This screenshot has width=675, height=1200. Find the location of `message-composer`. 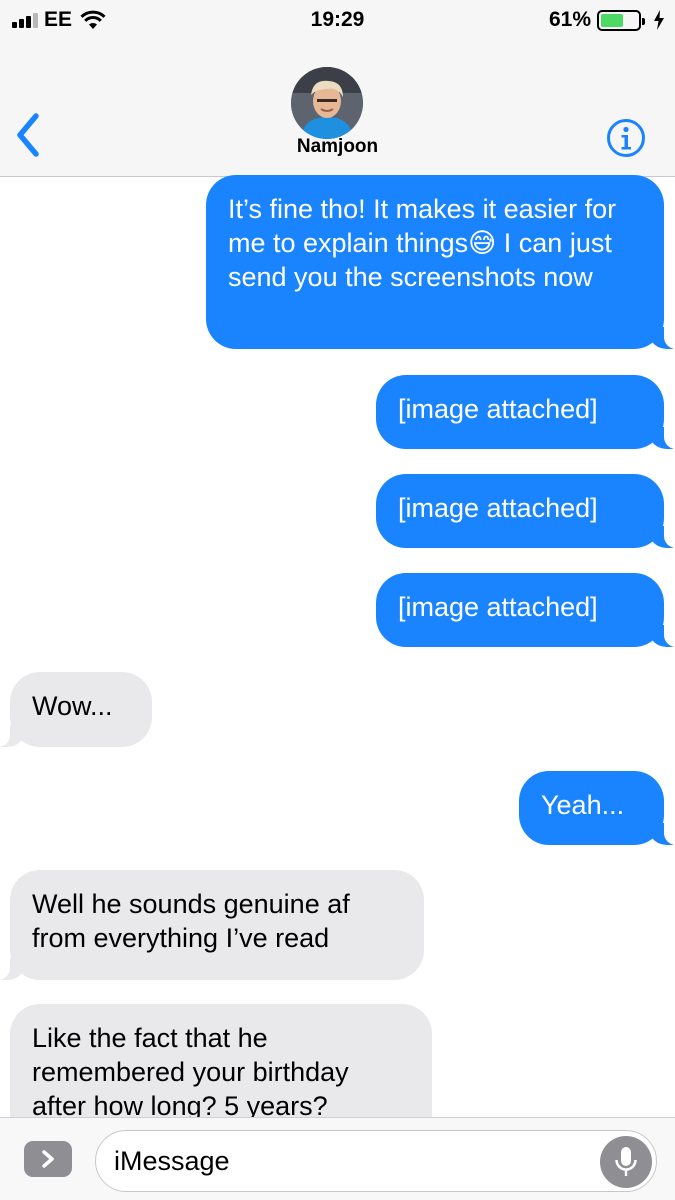

message-composer is located at coordinates (337, 1158).